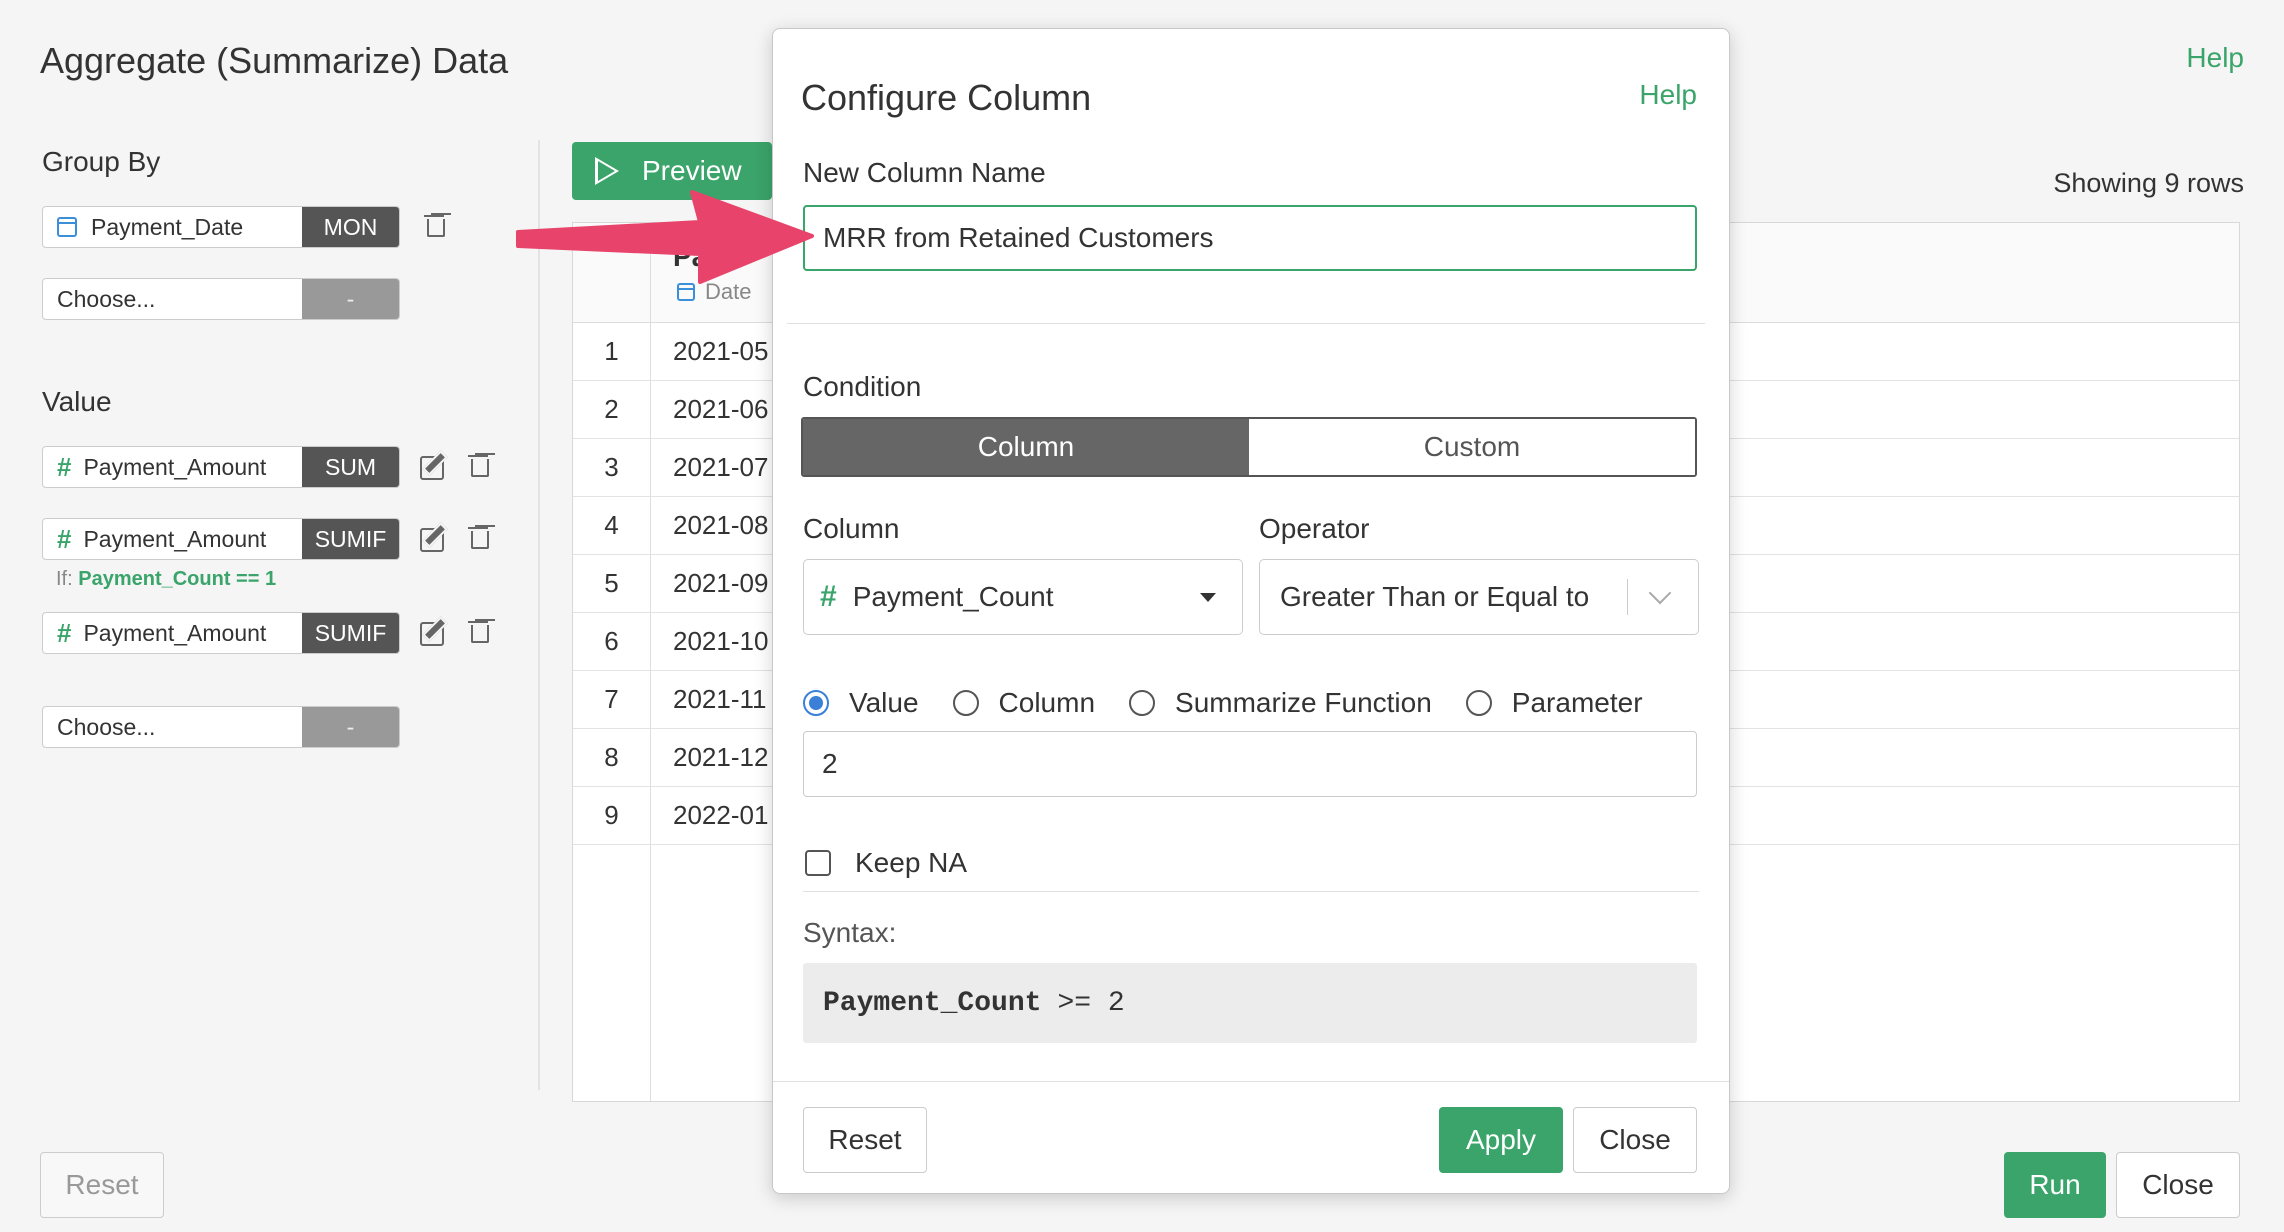  What do you see at coordinates (77, 401) in the screenshot?
I see `value-label: Value` at bounding box center [77, 401].